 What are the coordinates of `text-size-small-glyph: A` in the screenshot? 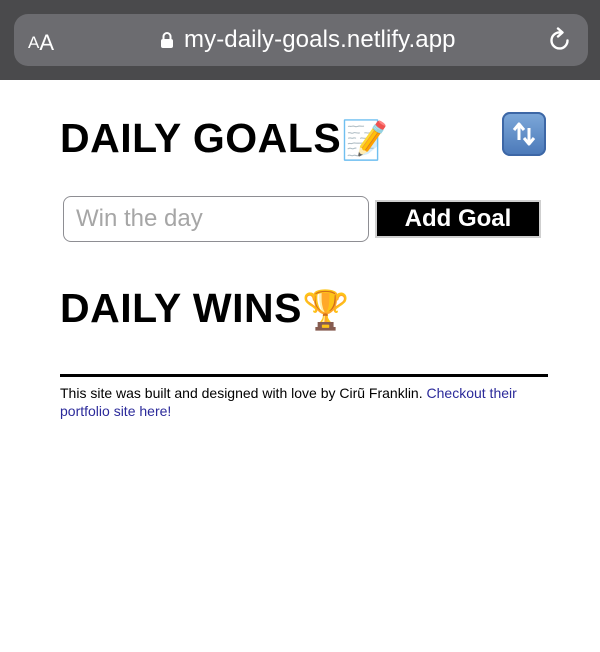 It's located at (34, 42).